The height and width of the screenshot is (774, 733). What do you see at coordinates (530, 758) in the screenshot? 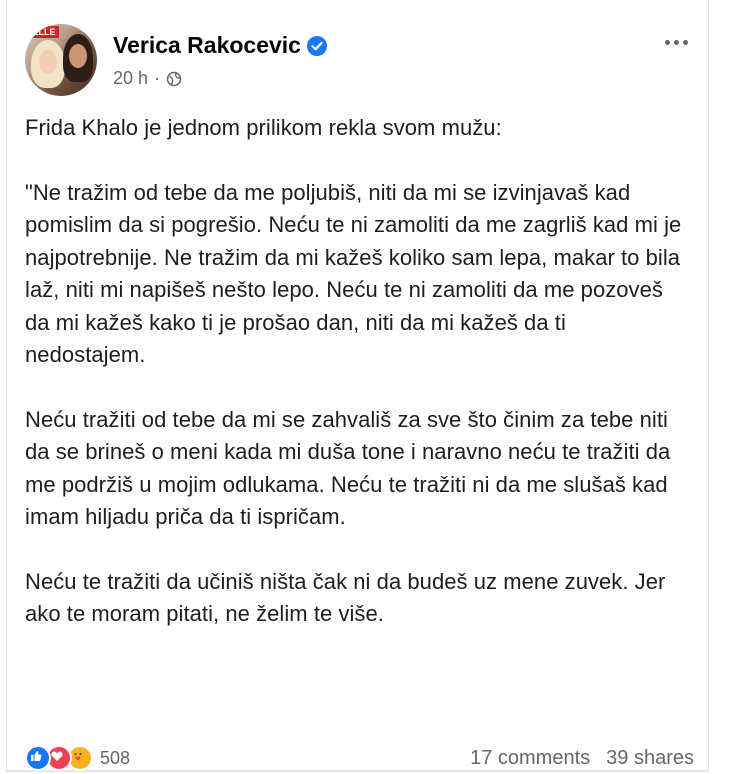
I see `comments-link: 17 comments` at bounding box center [530, 758].